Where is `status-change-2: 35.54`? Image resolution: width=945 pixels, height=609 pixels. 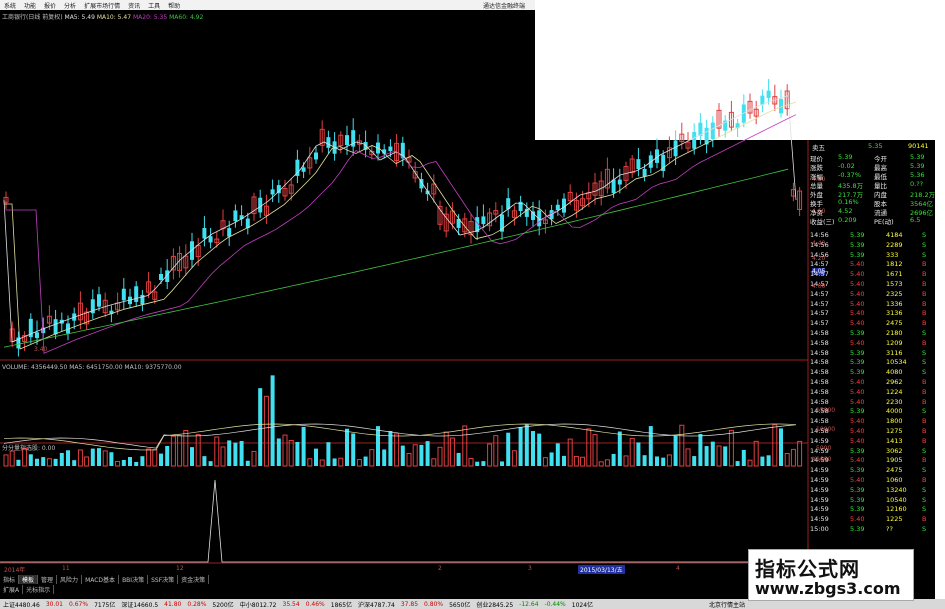 status-change-2: 35.54 is located at coordinates (291, 604).